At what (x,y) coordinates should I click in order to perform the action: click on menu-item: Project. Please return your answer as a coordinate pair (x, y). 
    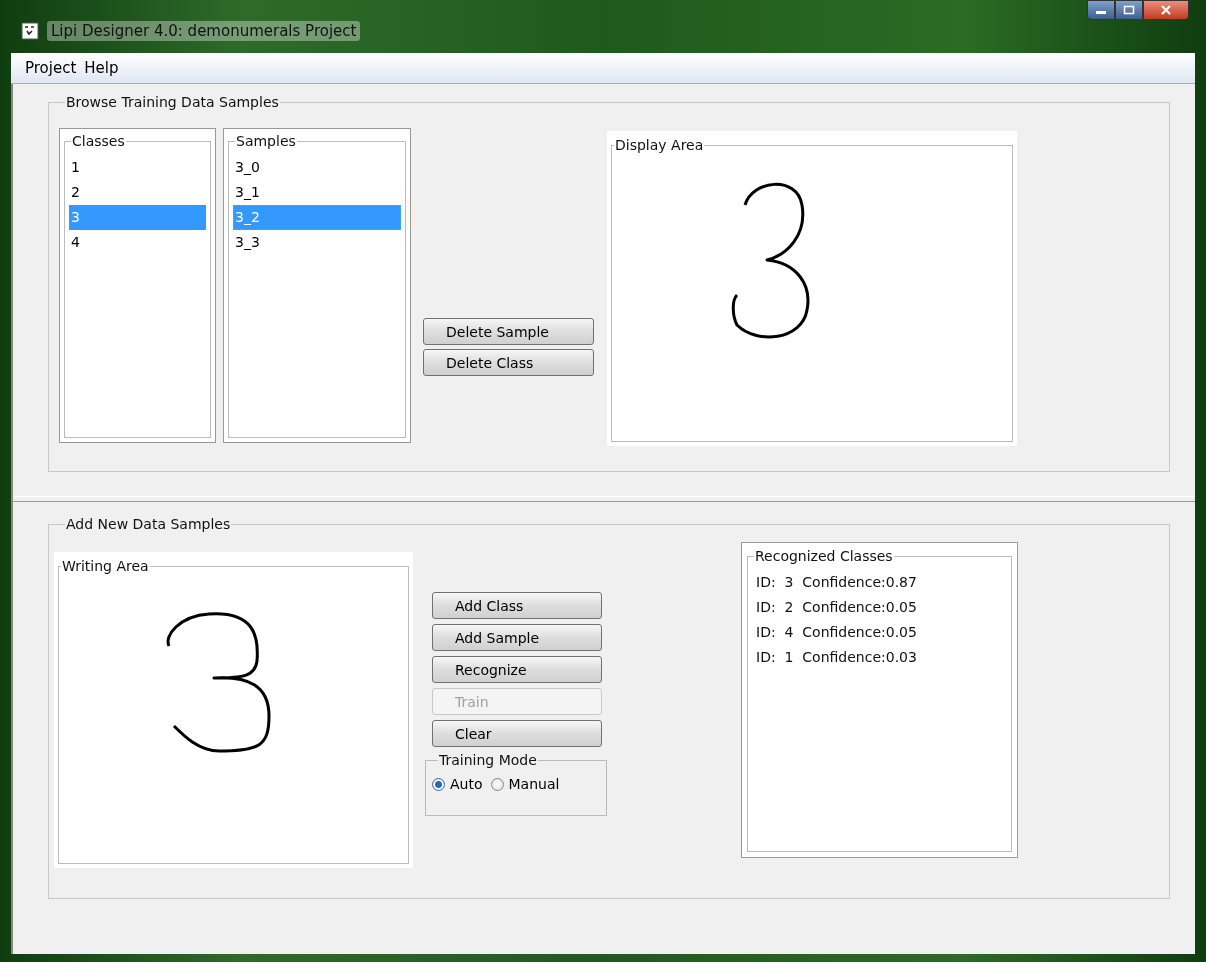
    Looking at the image, I should click on (51, 68).